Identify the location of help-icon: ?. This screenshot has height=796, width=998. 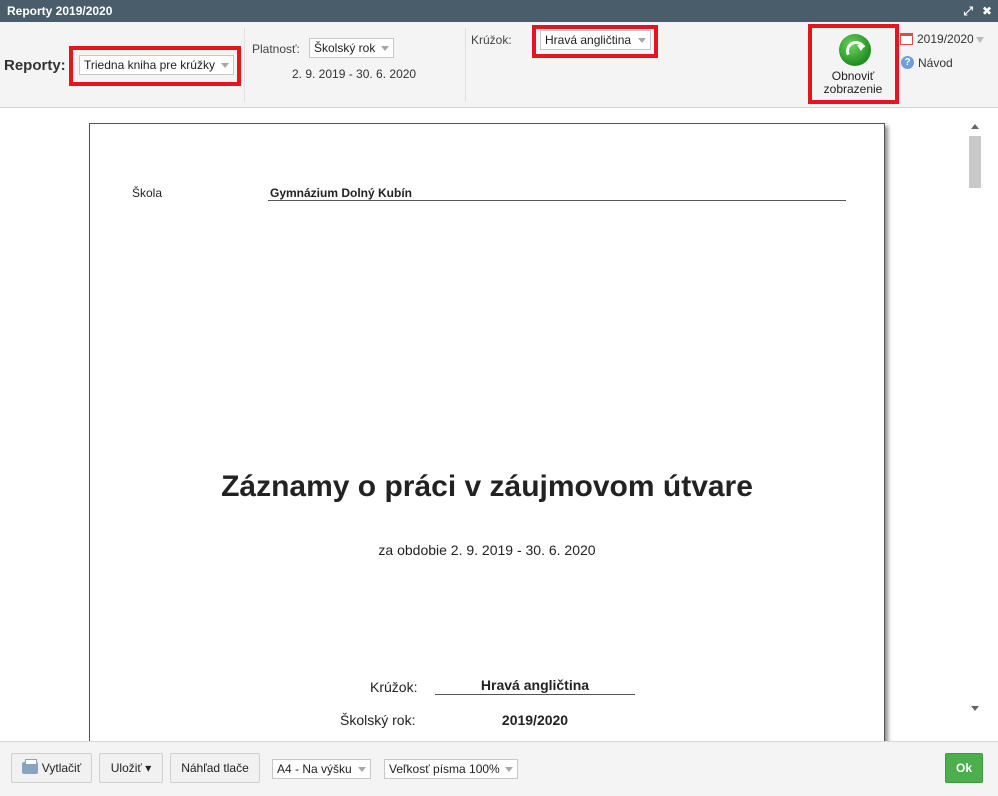
(907, 62).